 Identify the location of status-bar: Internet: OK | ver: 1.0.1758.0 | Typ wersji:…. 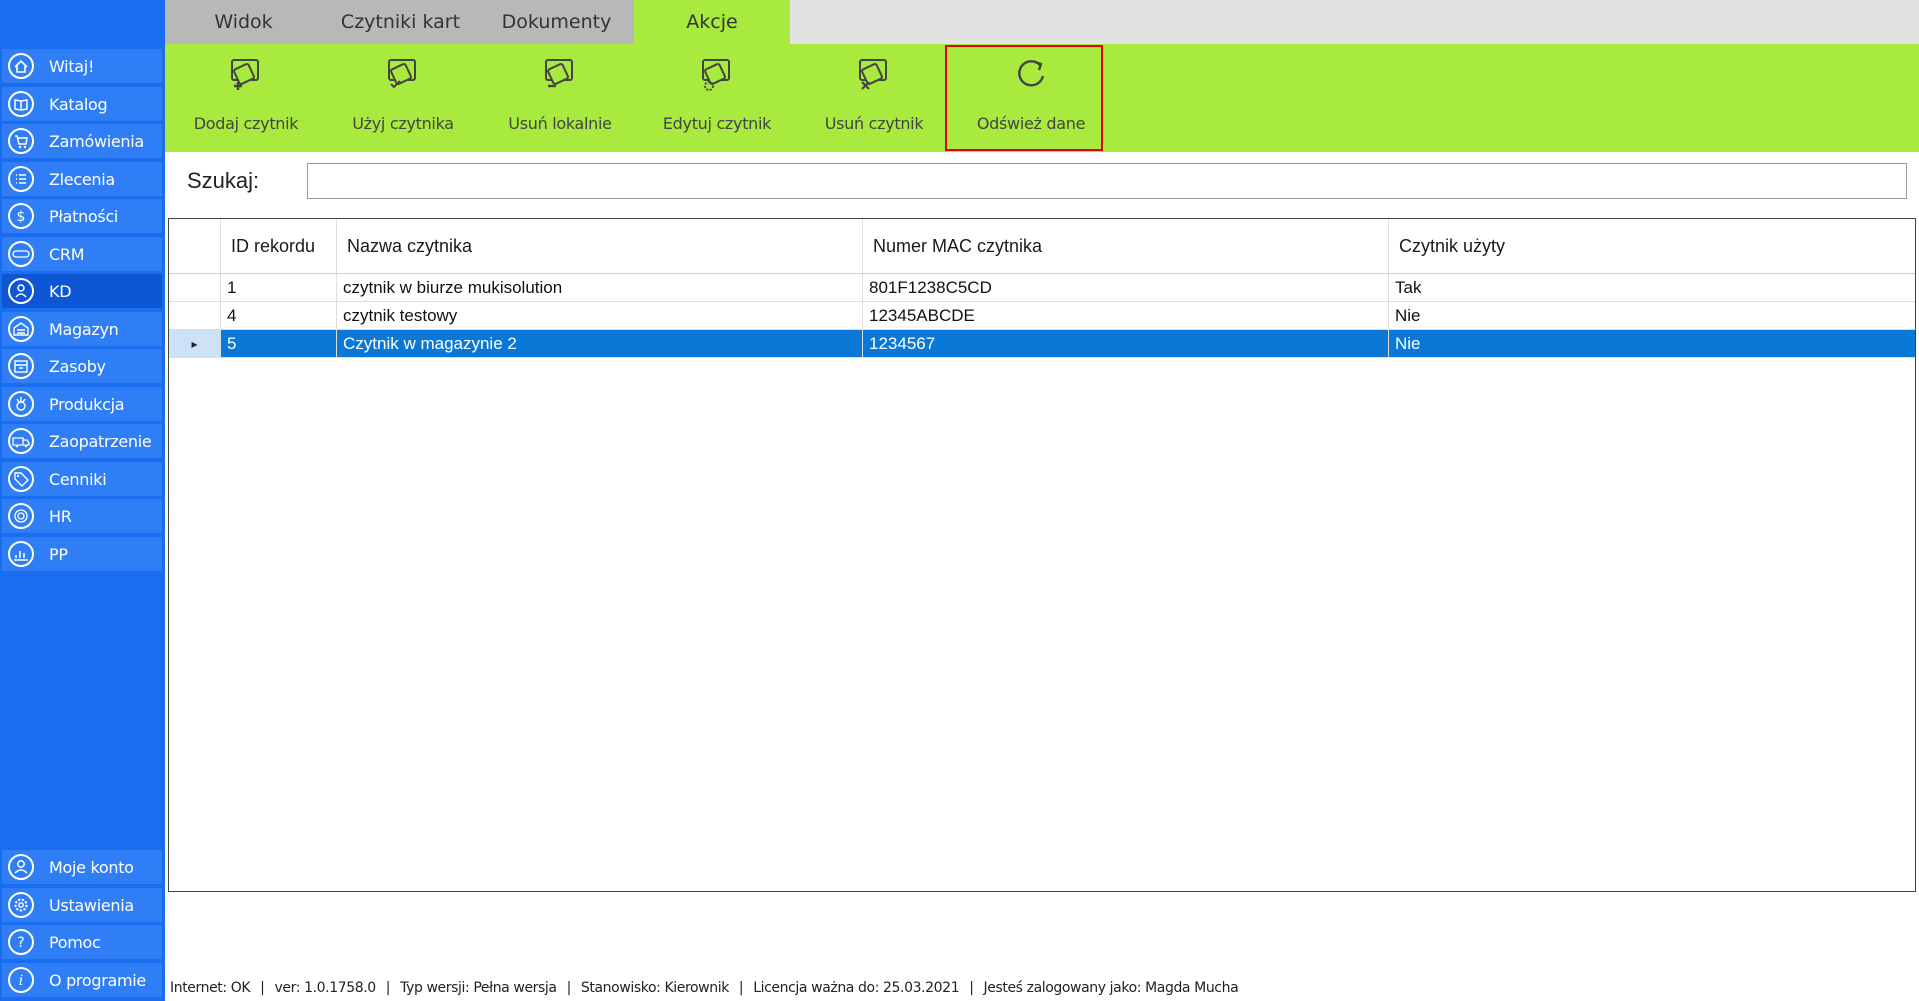
(704, 988).